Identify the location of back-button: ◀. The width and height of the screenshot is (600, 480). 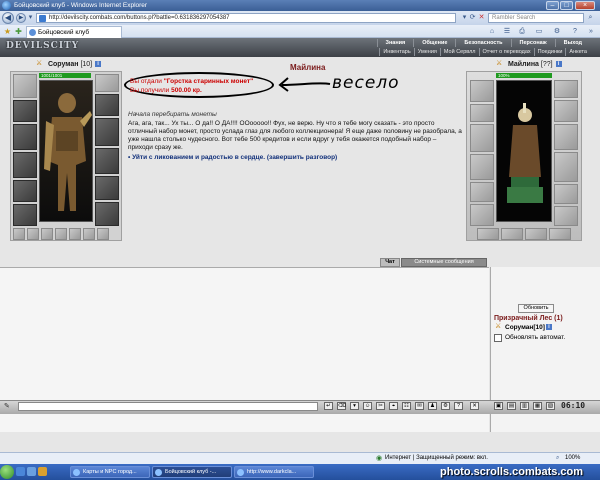
(8, 18).